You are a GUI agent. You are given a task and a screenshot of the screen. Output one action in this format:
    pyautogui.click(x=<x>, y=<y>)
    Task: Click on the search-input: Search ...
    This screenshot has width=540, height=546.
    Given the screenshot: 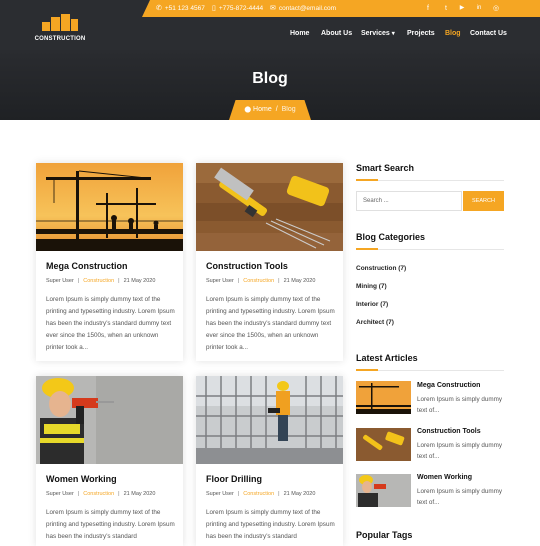 What is the action you would take?
    pyautogui.click(x=409, y=201)
    